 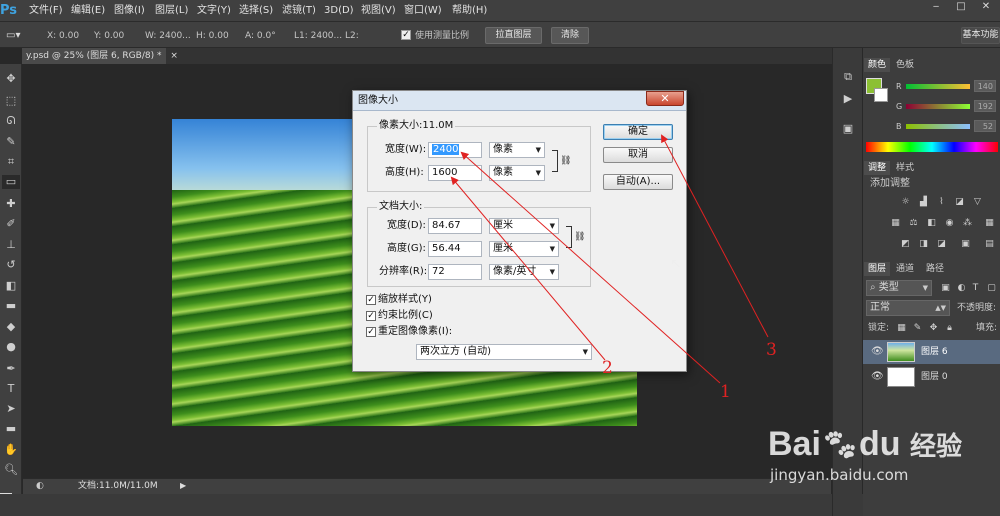 What do you see at coordinates (607, 368) in the screenshot?
I see `annotation-2: 2` at bounding box center [607, 368].